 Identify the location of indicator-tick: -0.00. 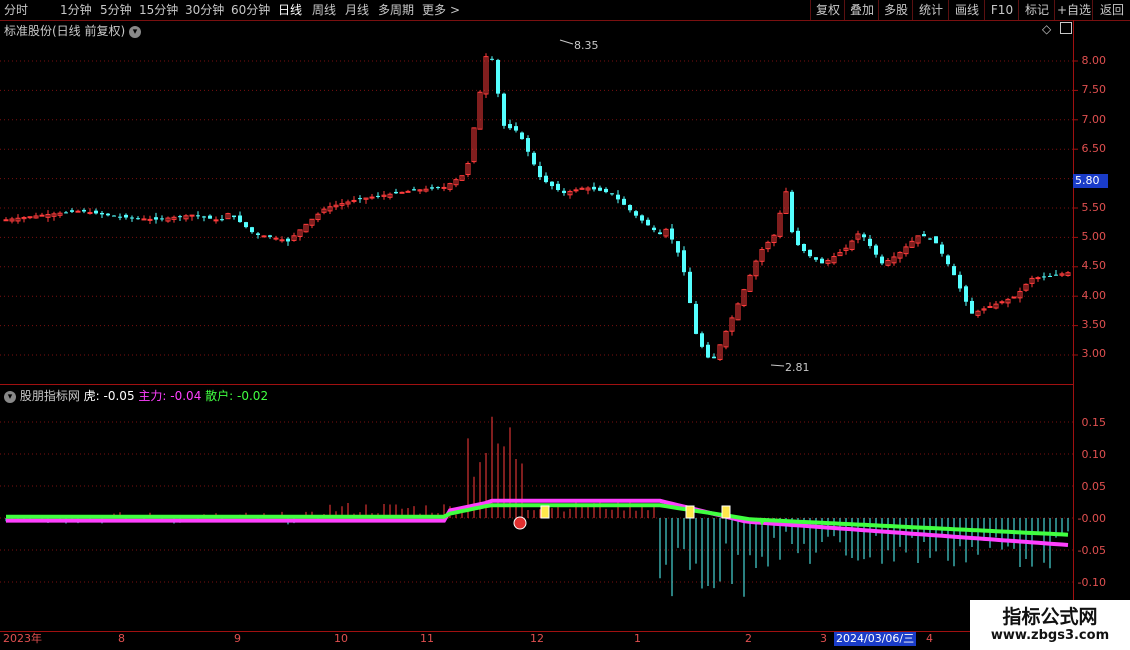
(1091, 518).